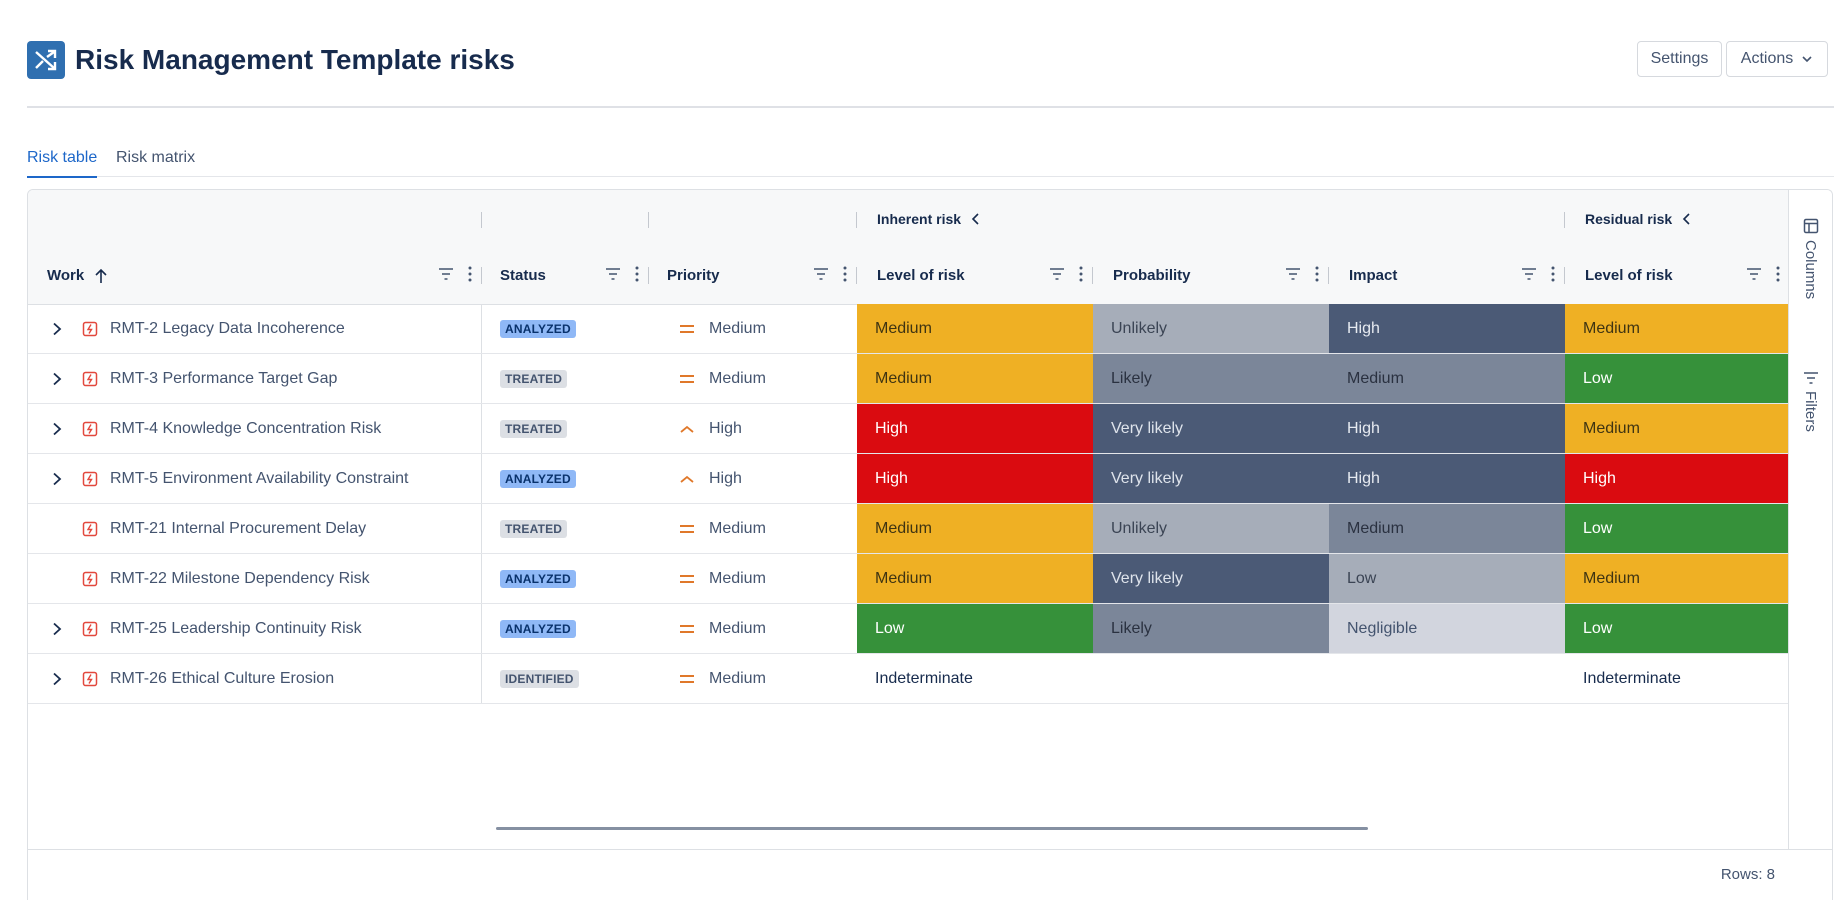 Image resolution: width=1840 pixels, height=900 pixels. What do you see at coordinates (1677, 678) in the screenshot?
I see `residual-level-cell: Indeterminate` at bounding box center [1677, 678].